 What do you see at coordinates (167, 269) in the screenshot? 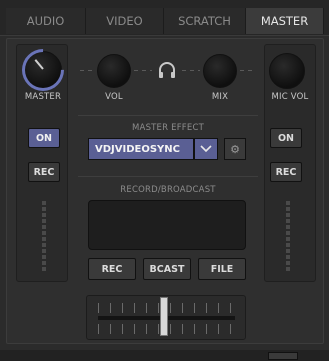
I see `broadcast-button: BCAST` at bounding box center [167, 269].